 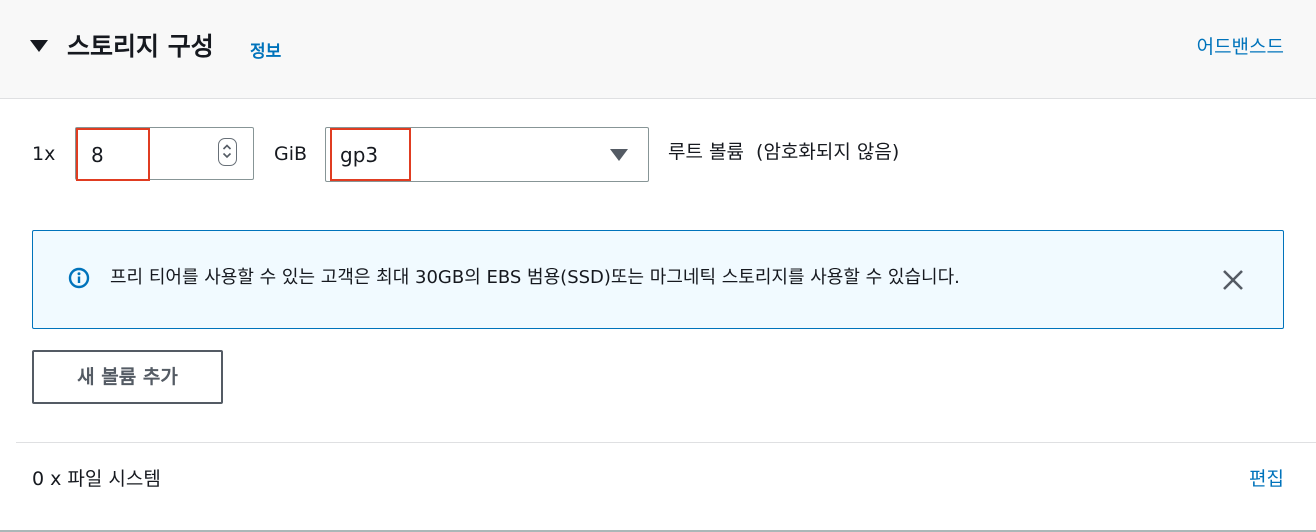 I want to click on section-title: 스토리지 구성, so click(x=140, y=46).